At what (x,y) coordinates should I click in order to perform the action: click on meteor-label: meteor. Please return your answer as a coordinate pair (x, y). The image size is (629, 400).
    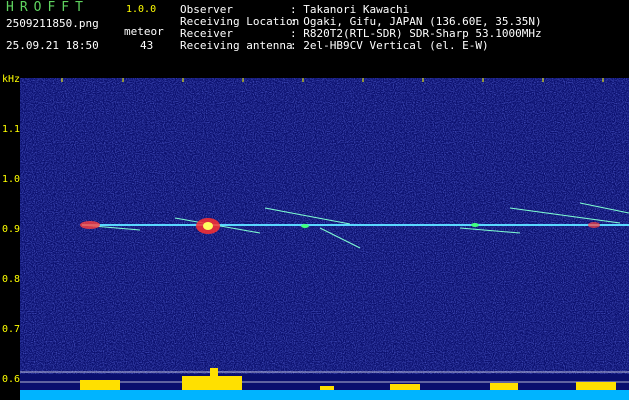
    Looking at the image, I should click on (144, 31).